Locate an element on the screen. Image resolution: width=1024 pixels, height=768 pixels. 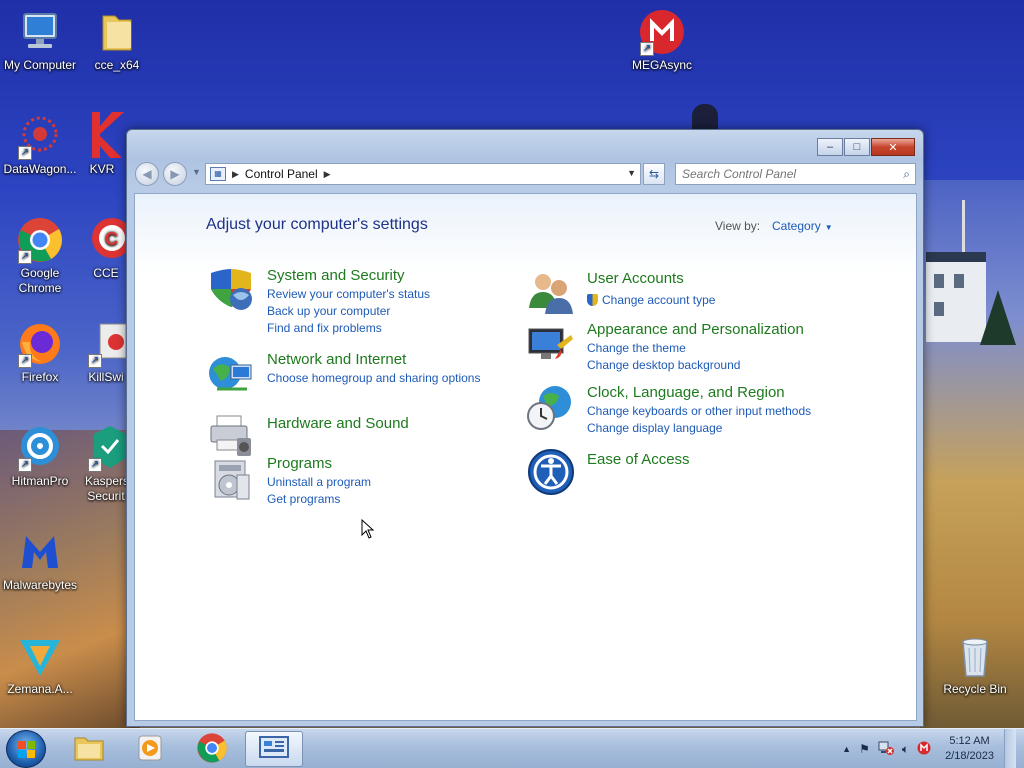
system-tray: ▲ ⚑ 🔈︎ 5:12 AM 2/18/2023 is located at coordinates (925, 748).